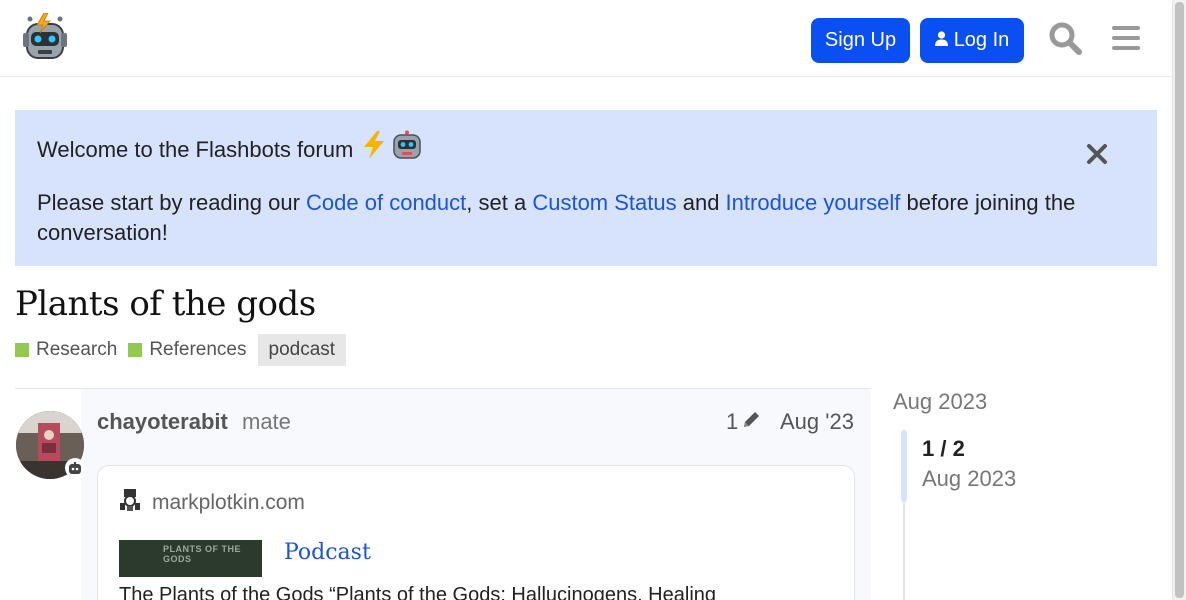 Image resolution: width=1186 pixels, height=600 pixels. I want to click on timeline-scroller-handle, so click(904, 466).